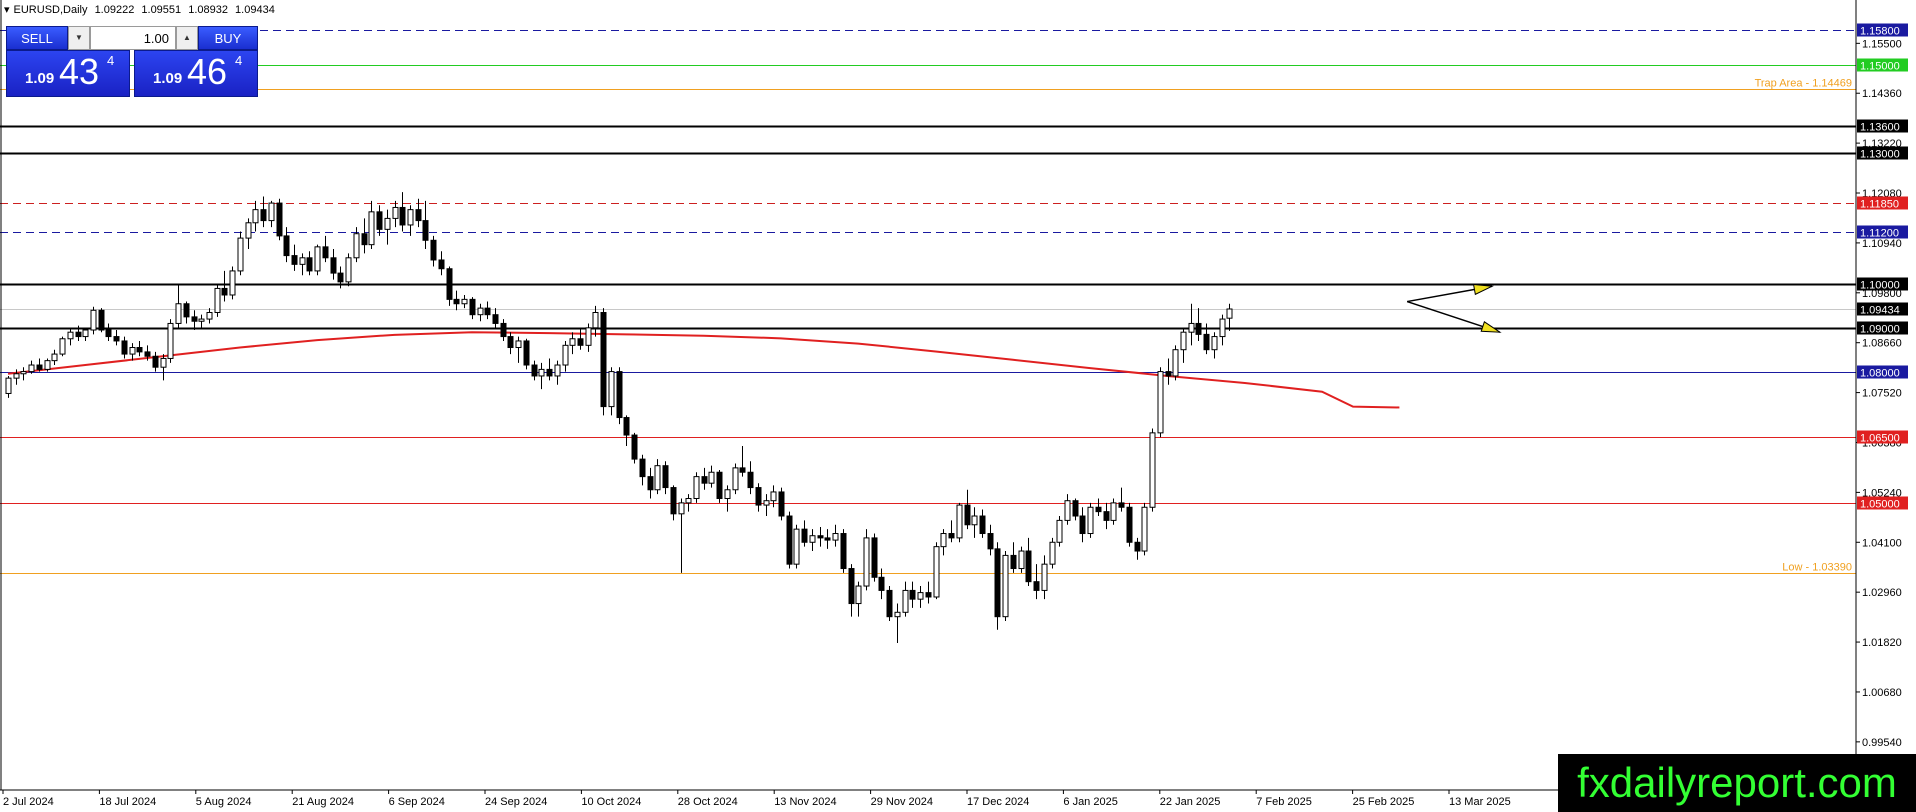 The image size is (1916, 812). What do you see at coordinates (7, 10) in the screenshot?
I see `symbol-icon: ▾` at bounding box center [7, 10].